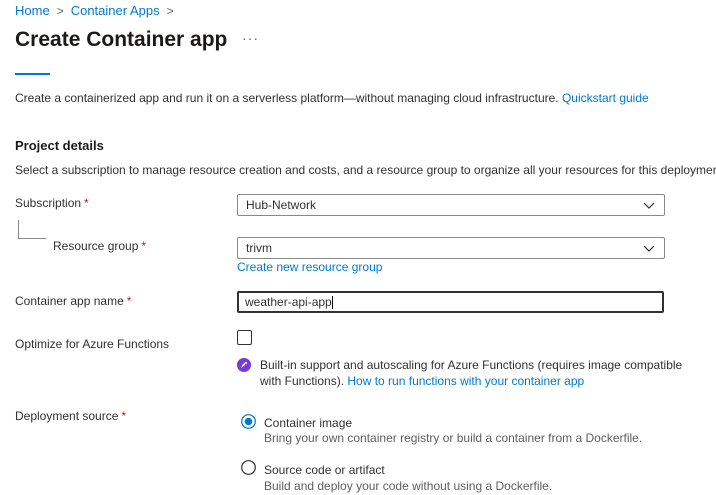 Image resolution: width=716 pixels, height=495 pixels. What do you see at coordinates (259, 248) in the screenshot?
I see `resource-group-value: trivm` at bounding box center [259, 248].